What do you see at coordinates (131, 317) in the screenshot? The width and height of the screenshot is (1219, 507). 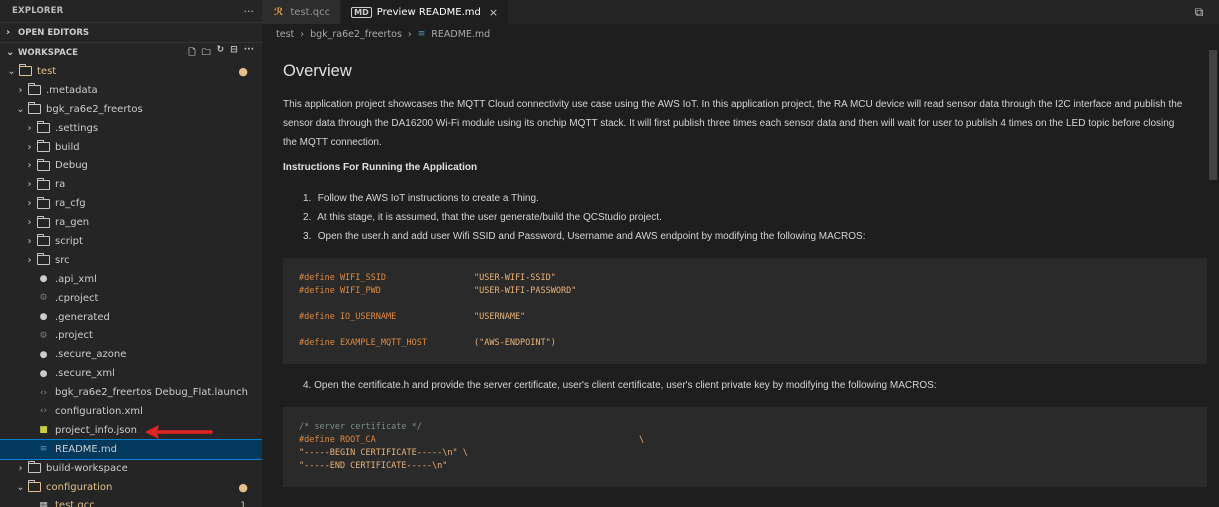 I see `tree-file: ● .generated` at bounding box center [131, 317].